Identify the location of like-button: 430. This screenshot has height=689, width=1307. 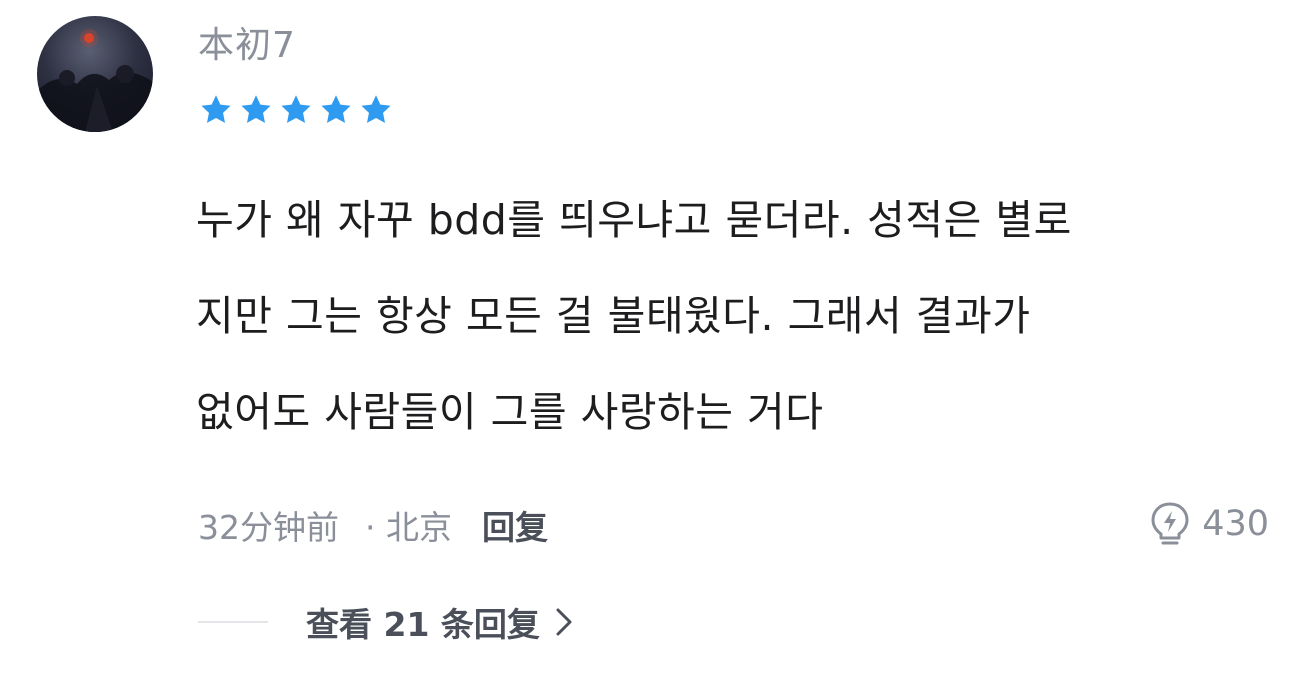
(1208, 524).